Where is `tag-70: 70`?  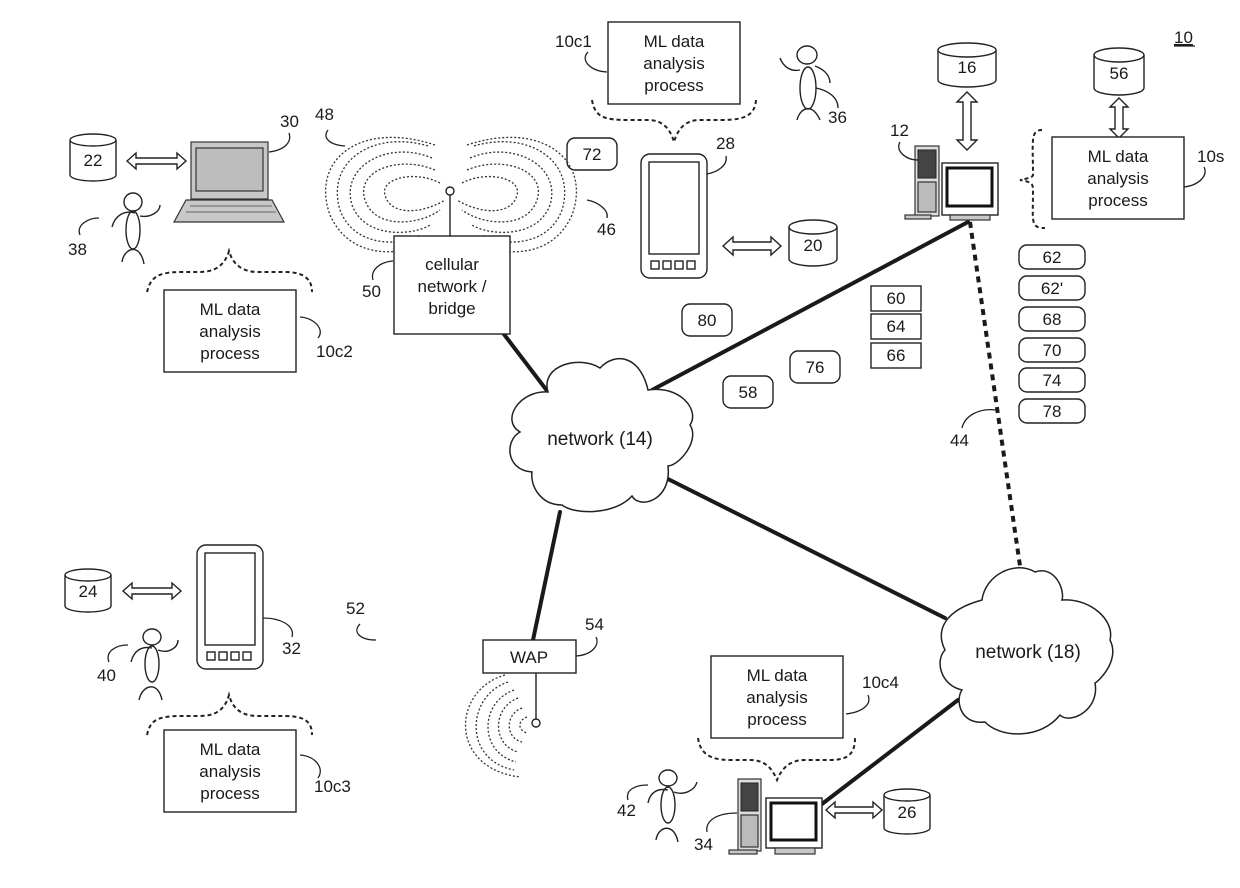
tag-70: 70 is located at coordinates (1052, 350).